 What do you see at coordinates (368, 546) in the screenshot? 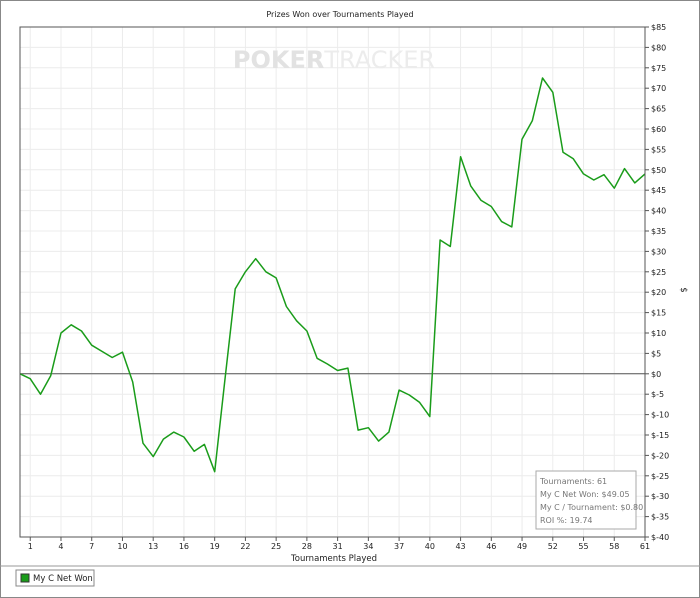
I see `x-tick-label: 34` at bounding box center [368, 546].